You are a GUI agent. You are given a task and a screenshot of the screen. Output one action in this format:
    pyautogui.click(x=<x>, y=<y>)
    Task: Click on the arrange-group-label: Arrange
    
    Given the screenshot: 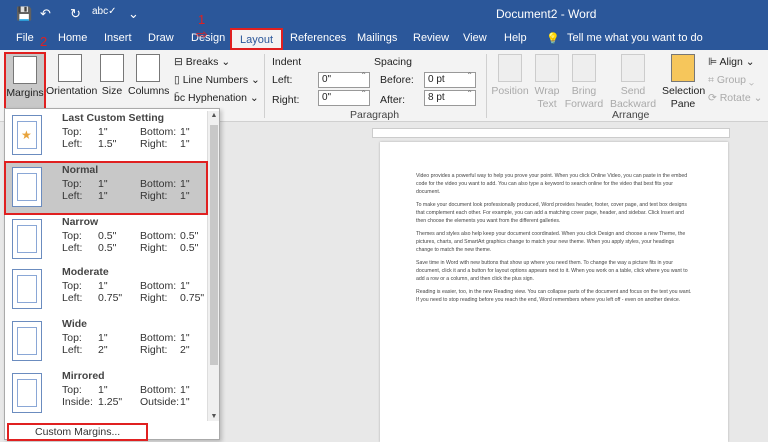 What is the action you would take?
    pyautogui.click(x=631, y=115)
    